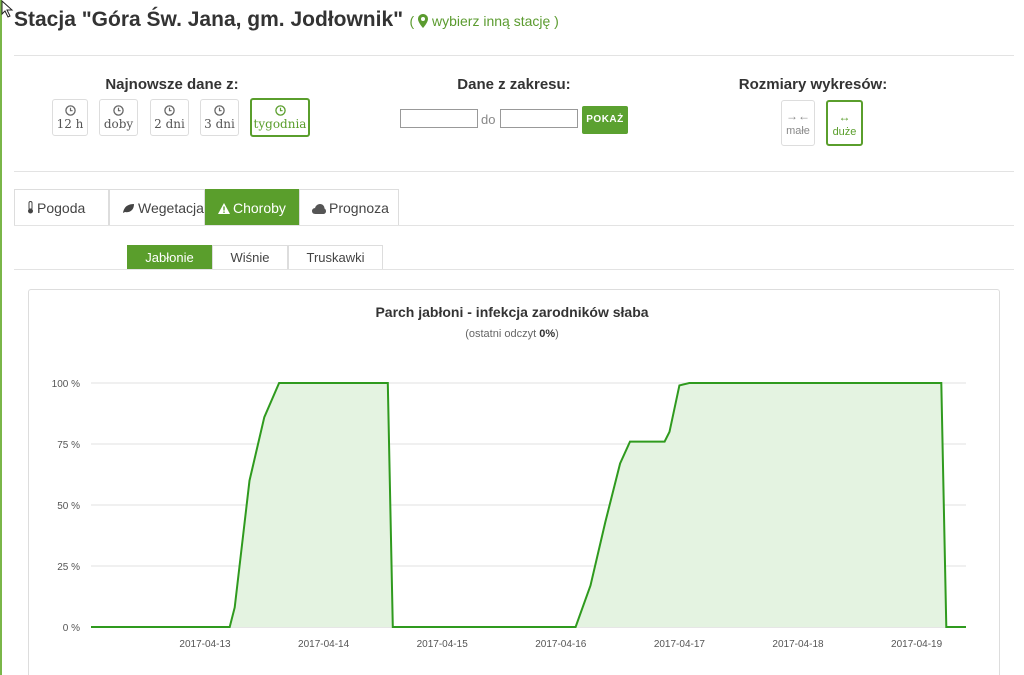 This screenshot has width=1024, height=675. Describe the element at coordinates (798, 644) in the screenshot. I see `x-tick-label: 2017-04-18` at that location.